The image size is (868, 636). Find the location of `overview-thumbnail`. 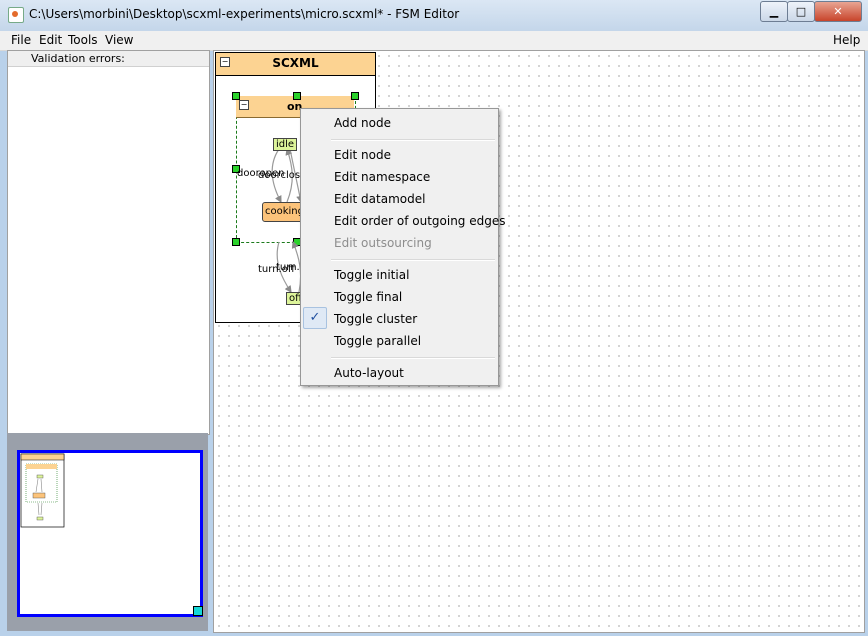

overview-thumbnail is located at coordinates (42, 490).